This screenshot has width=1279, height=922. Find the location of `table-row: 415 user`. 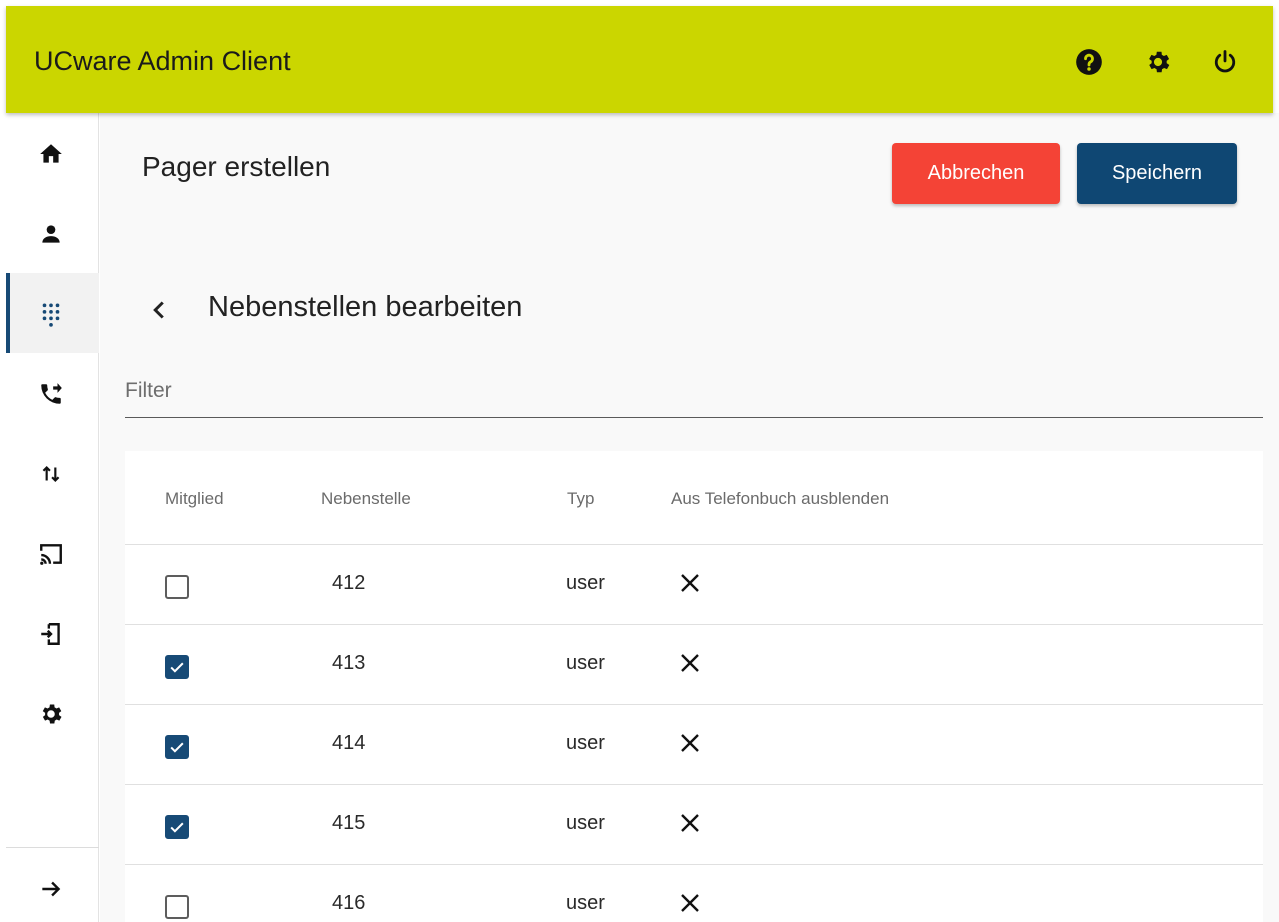

table-row: 415 user is located at coordinates (694, 824).